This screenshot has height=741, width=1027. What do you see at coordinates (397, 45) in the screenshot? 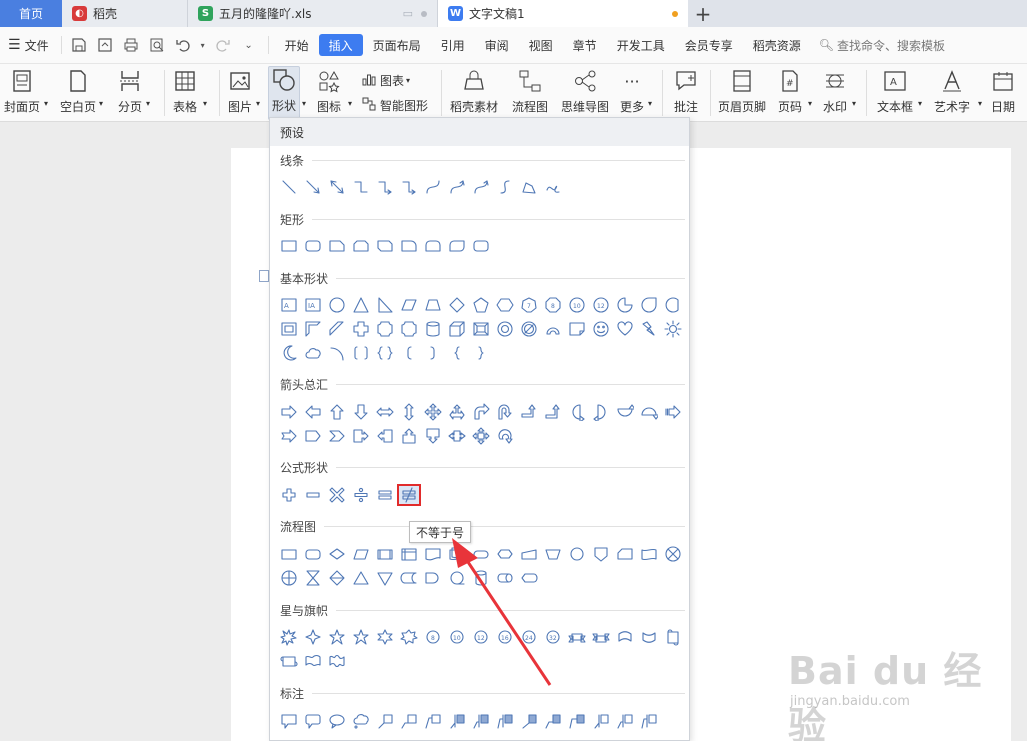
I see `menu-page-layout: 页面布局` at bounding box center [397, 45].